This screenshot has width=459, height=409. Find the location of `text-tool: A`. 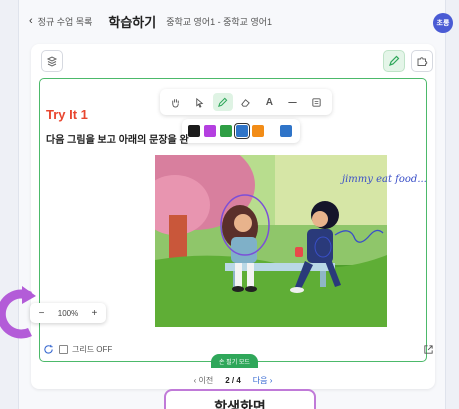

text-tool: A is located at coordinates (269, 102).